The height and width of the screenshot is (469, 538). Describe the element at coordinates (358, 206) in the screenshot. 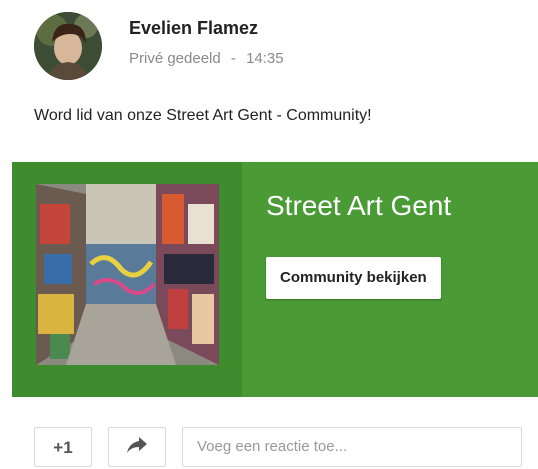

I see `community-title: Street Art Gent` at that location.